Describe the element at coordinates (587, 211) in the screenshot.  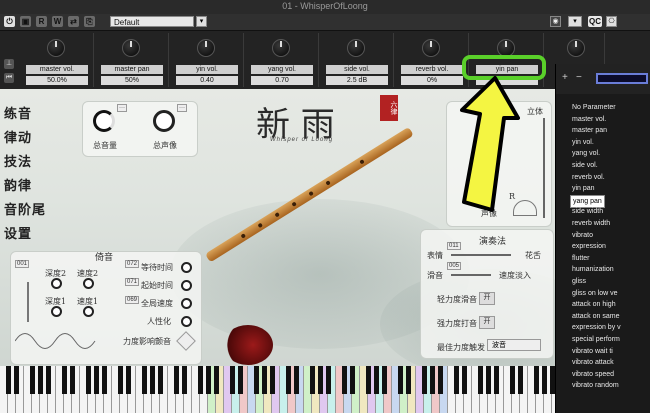
I see `parameter-list-item: side width` at that location.